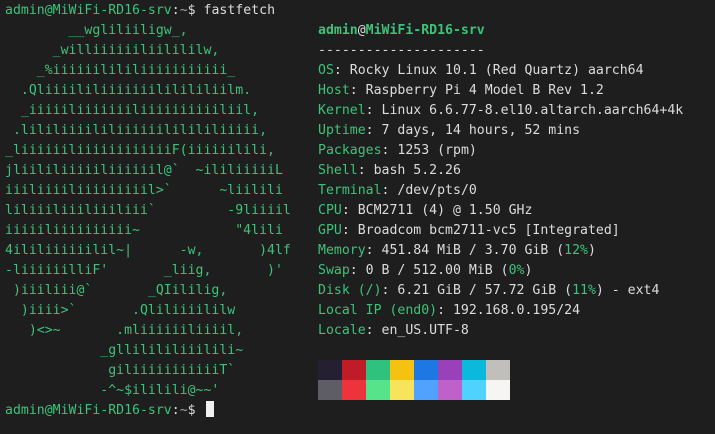 The height and width of the screenshot is (434, 715). What do you see at coordinates (120, 70) in the screenshot?
I see `logo-line: _%iiiiiilililiiiiiiiiiii_` at bounding box center [120, 70].